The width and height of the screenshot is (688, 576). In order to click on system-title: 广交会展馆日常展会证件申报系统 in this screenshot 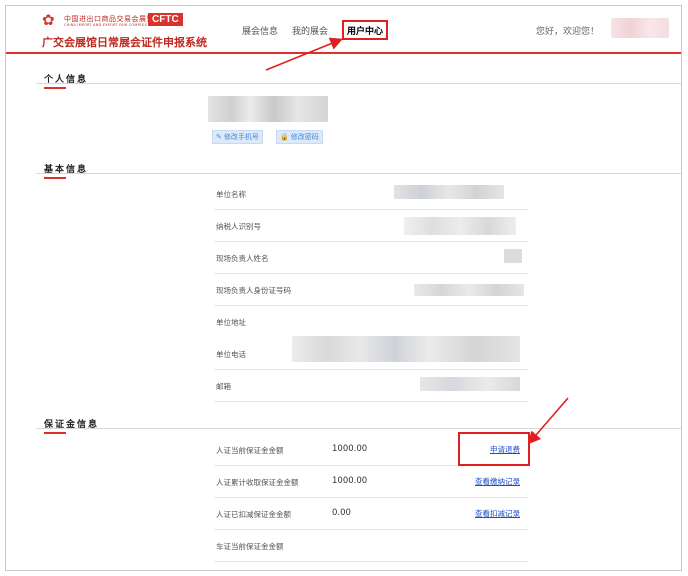, I will do `click(124, 42)`.